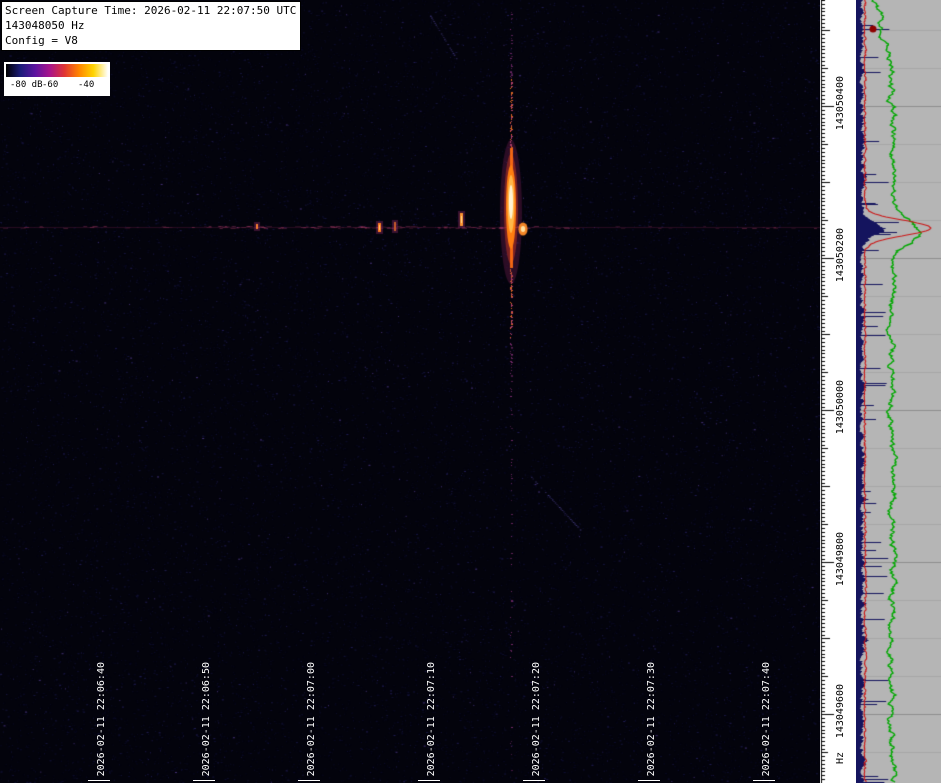 The width and height of the screenshot is (941, 783). Describe the element at coordinates (206, 718) in the screenshot. I see `time-axis-label: 2026-02-11 22:06:50` at that location.